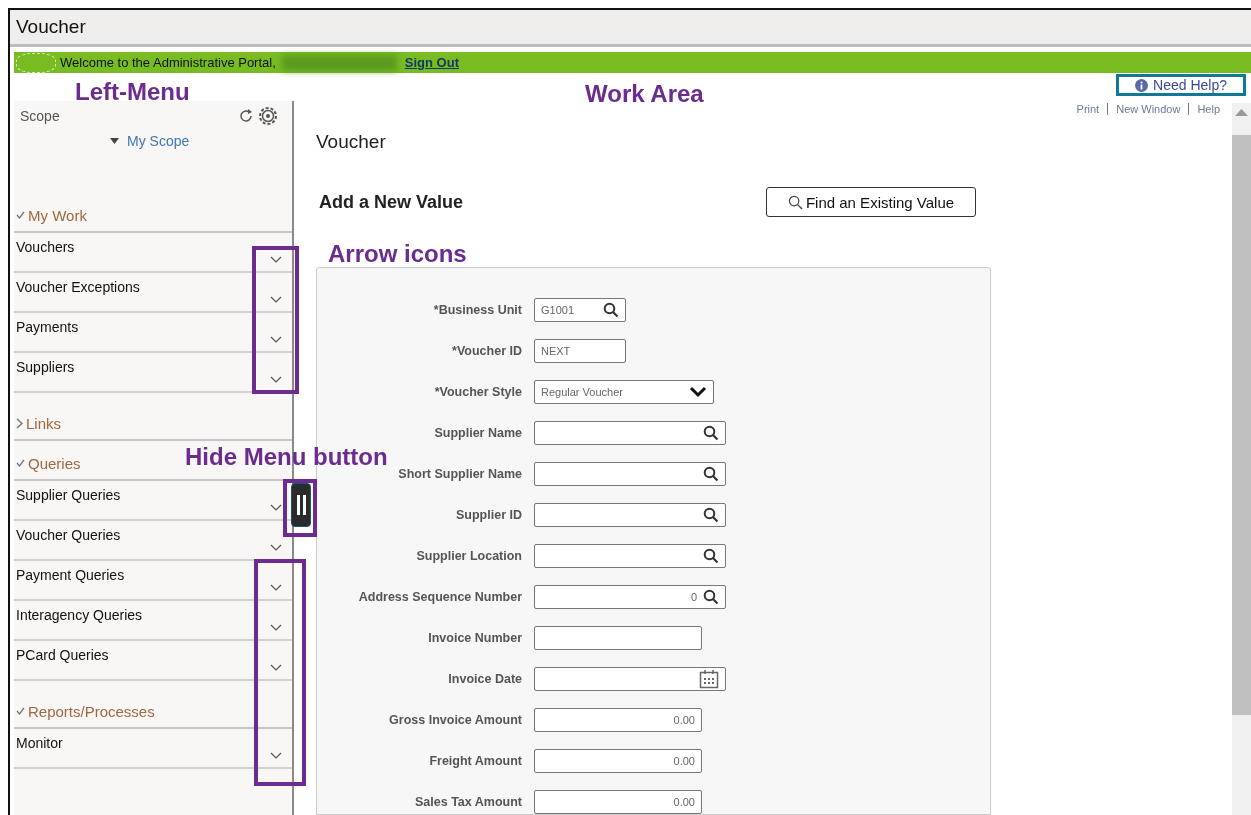 This screenshot has width=1251, height=815. I want to click on field-label: Invoice Number, so click(474, 638).